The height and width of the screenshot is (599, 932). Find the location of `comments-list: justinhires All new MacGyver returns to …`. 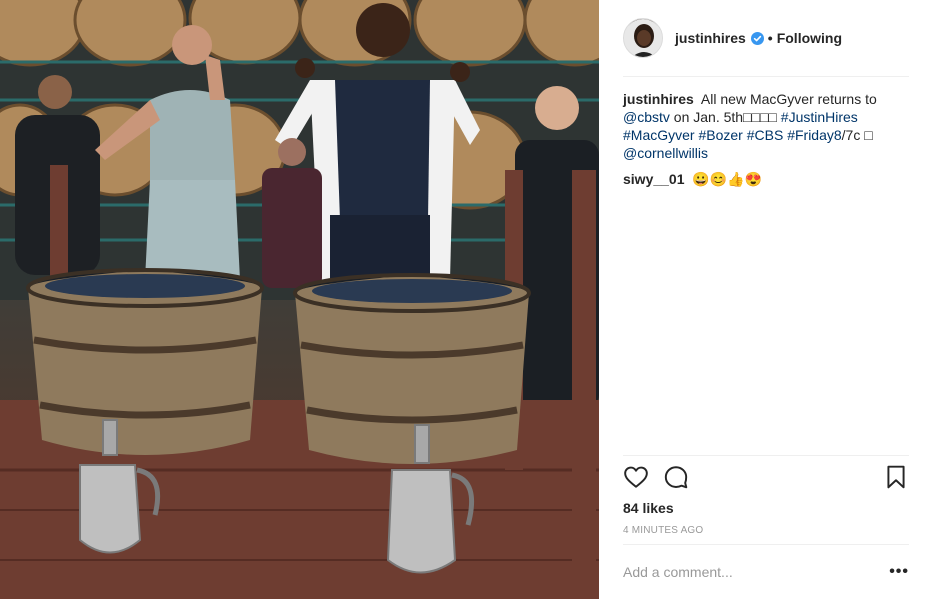

comments-list: justinhires All new MacGyver returns to … is located at coordinates (766, 143).